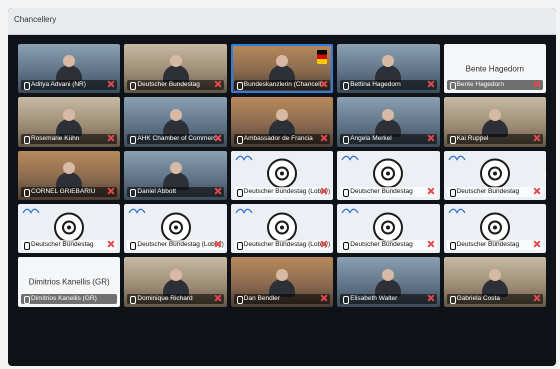 The image size is (560, 369). I want to click on participant-tile: Bente Hagedorn Bente Hagedorn, so click(494, 69).